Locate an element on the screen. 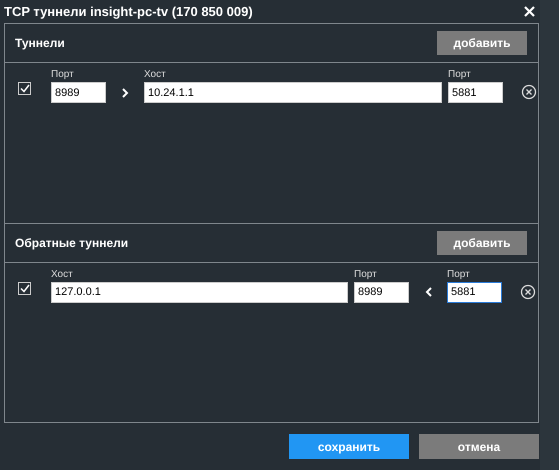 Image resolution: width=559 pixels, height=470 pixels. close-icon is located at coordinates (529, 11).